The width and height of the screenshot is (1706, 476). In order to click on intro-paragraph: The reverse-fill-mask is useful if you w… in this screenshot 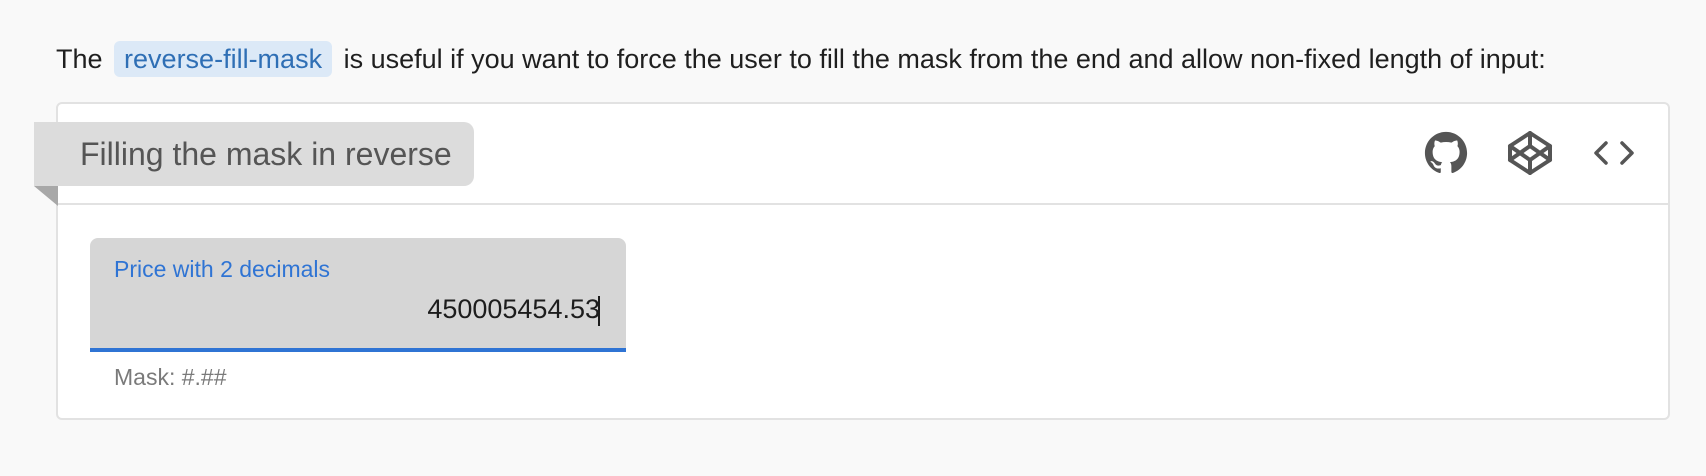, I will do `click(801, 59)`.